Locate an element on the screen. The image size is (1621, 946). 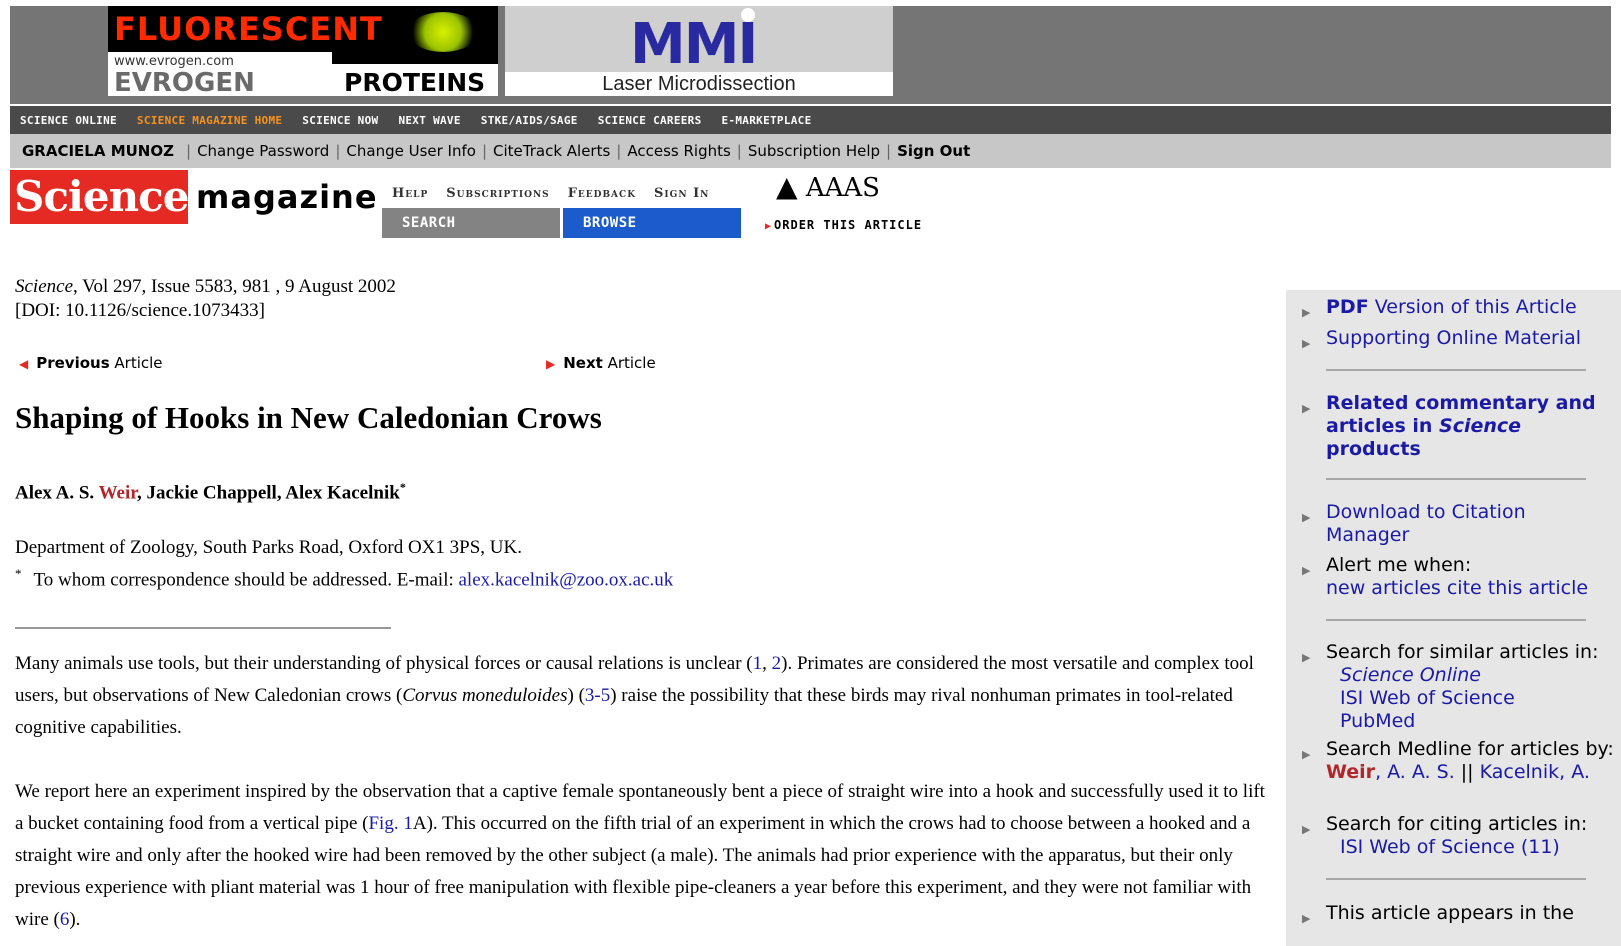
search-button: SEARCH is located at coordinates (471, 223).